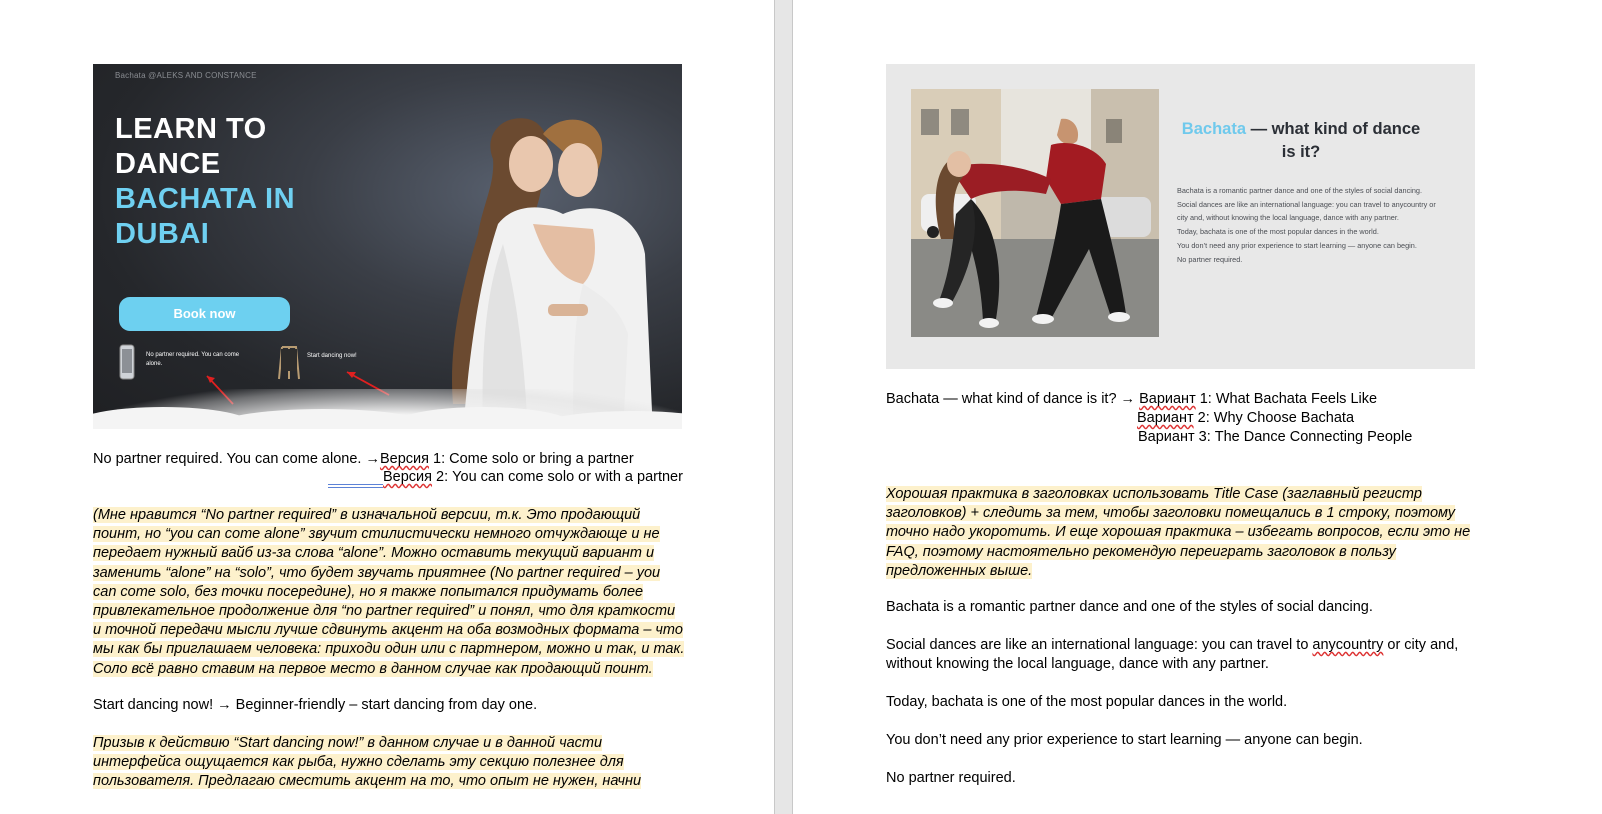  I want to click on variant-1-text: 1: What Bachata Feels Like, so click(1286, 399).